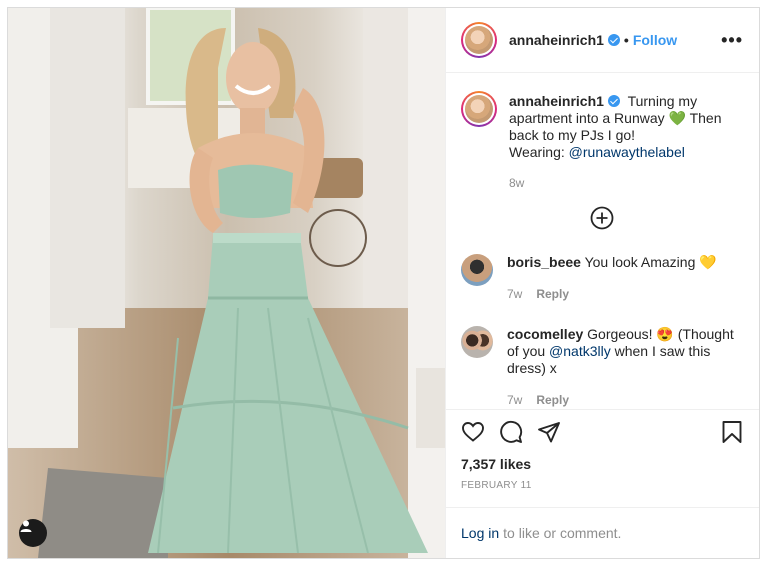 The height and width of the screenshot is (566, 768). What do you see at coordinates (732, 40) in the screenshot?
I see `more-options-icon: •••` at bounding box center [732, 40].